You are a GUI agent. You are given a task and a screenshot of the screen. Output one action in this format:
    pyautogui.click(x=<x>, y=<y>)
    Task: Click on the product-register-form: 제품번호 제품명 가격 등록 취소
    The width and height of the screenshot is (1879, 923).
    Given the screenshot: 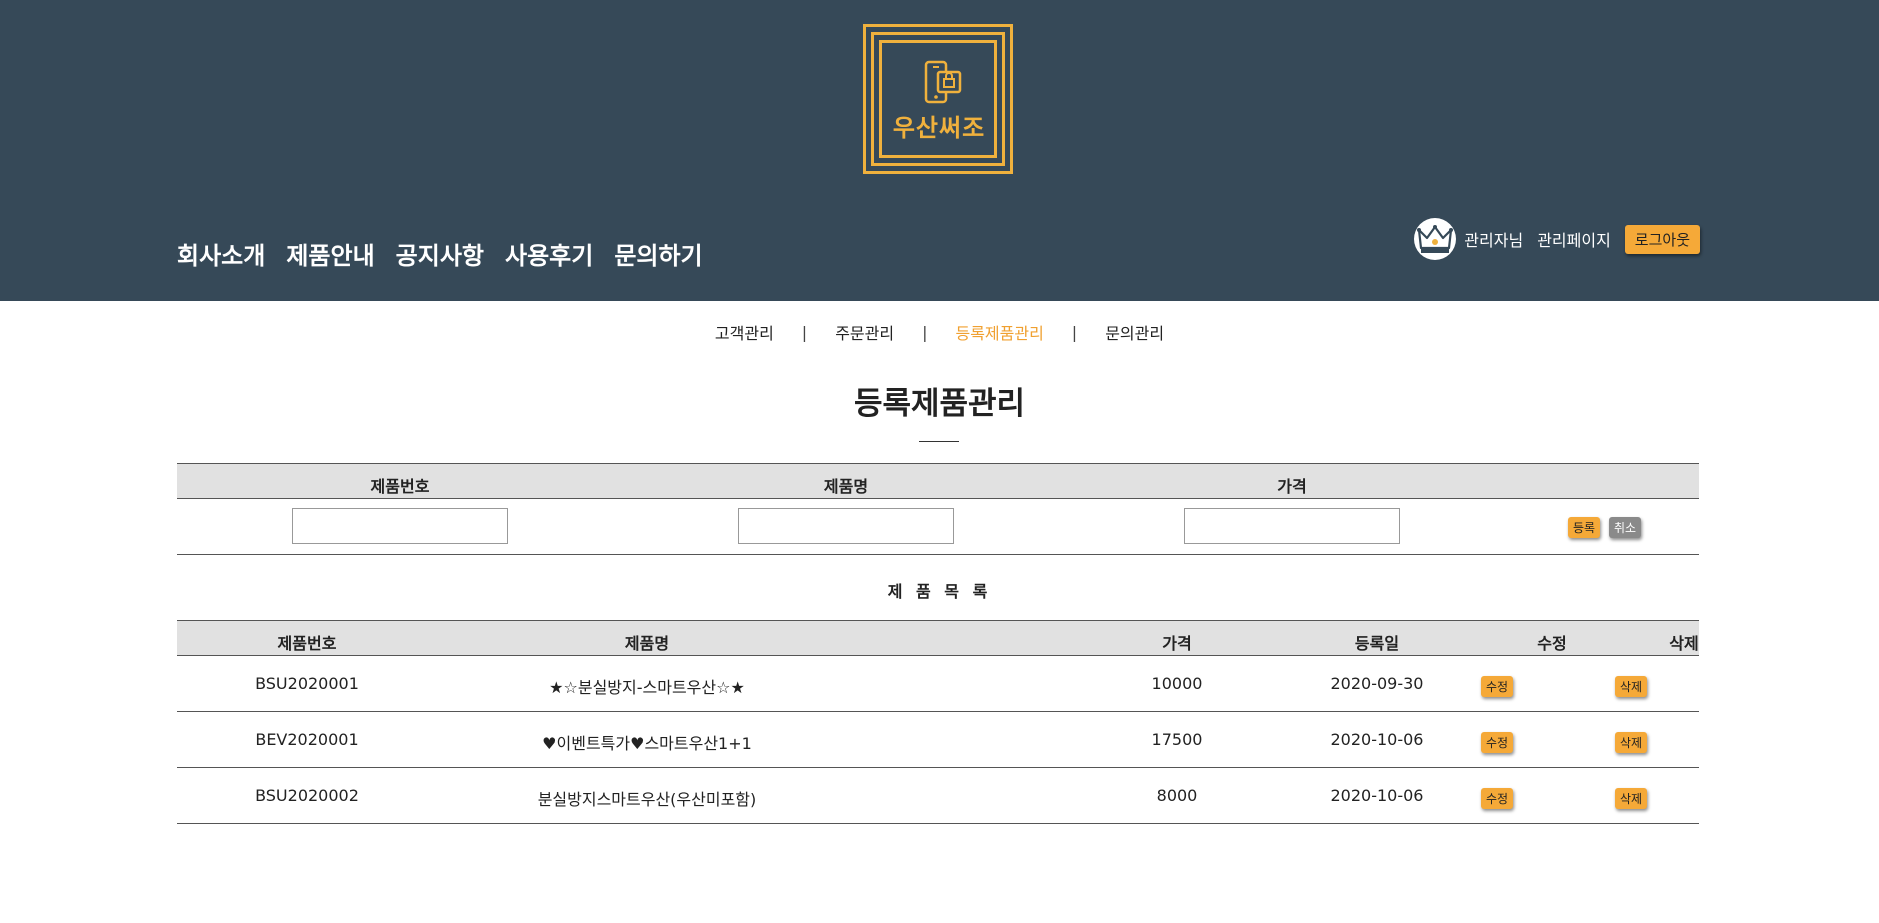 What is the action you would take?
    pyautogui.click(x=938, y=509)
    